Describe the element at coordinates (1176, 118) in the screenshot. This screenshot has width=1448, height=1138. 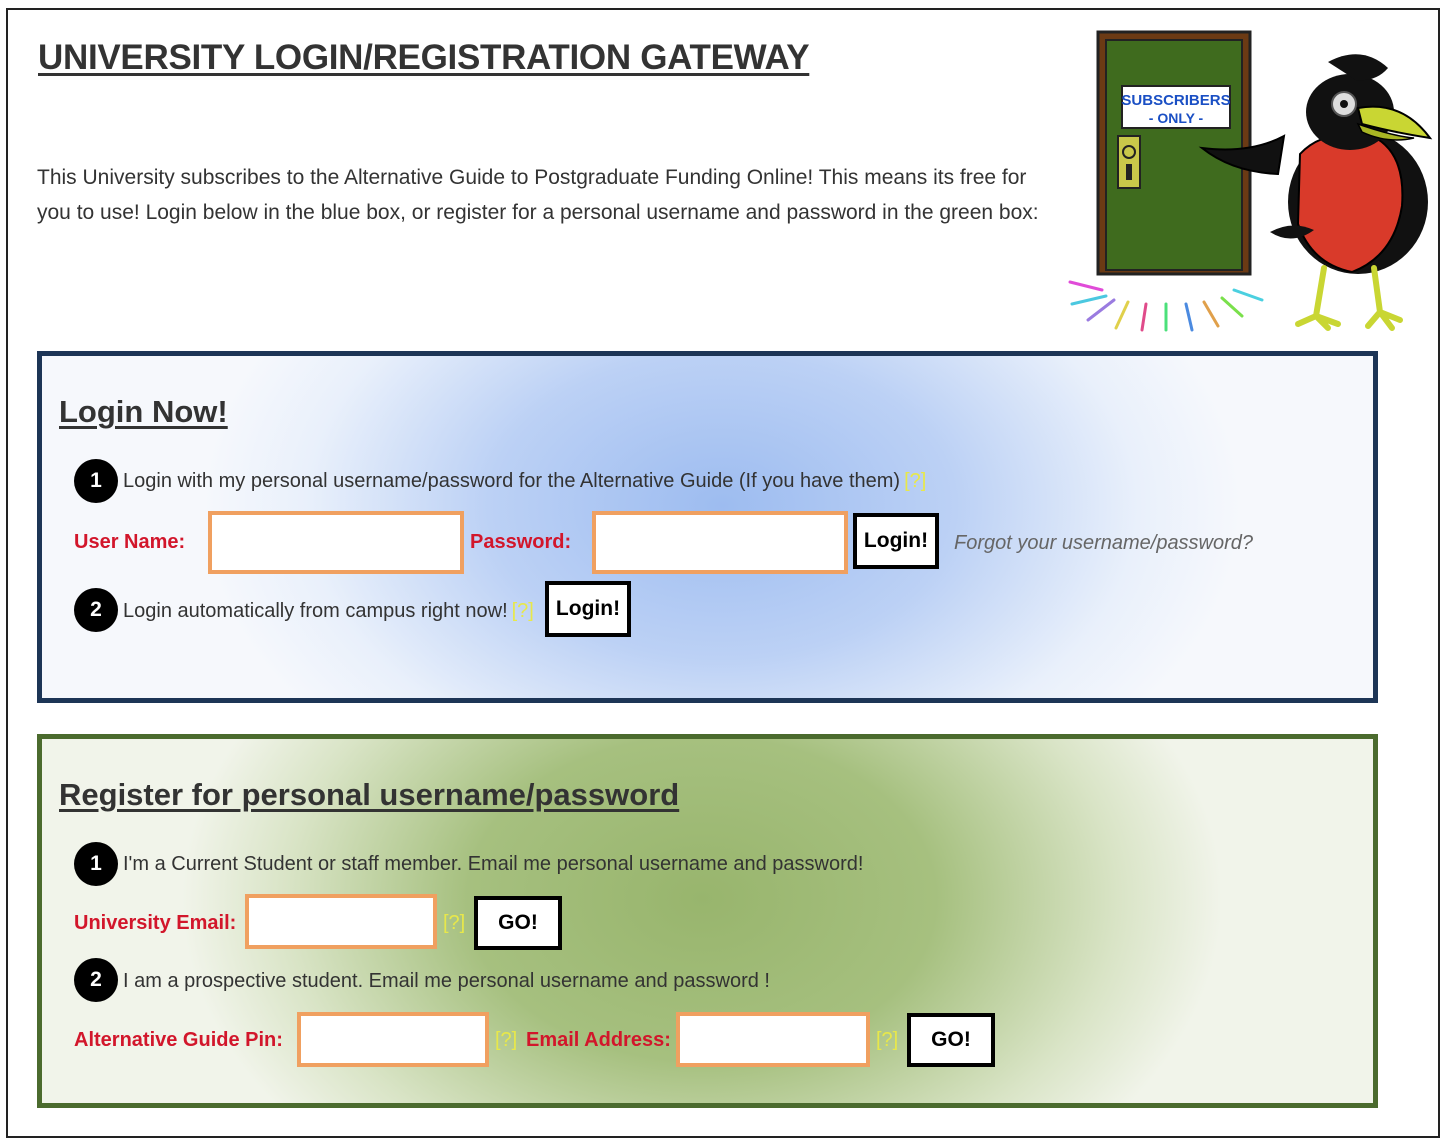
I see `door-sign-line2: - ONLY -` at that location.